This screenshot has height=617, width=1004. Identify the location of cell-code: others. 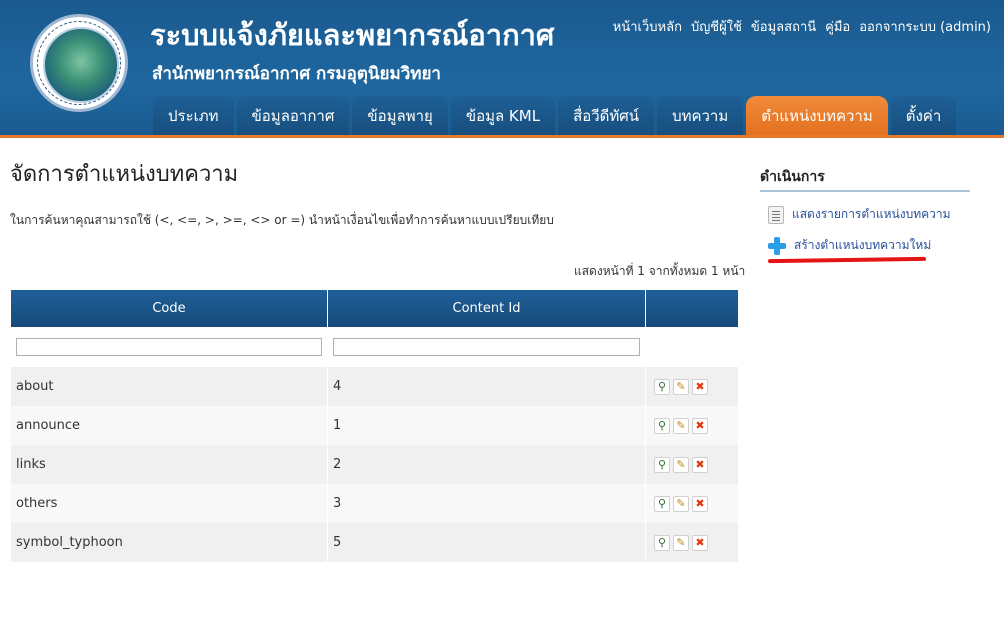
(169, 503).